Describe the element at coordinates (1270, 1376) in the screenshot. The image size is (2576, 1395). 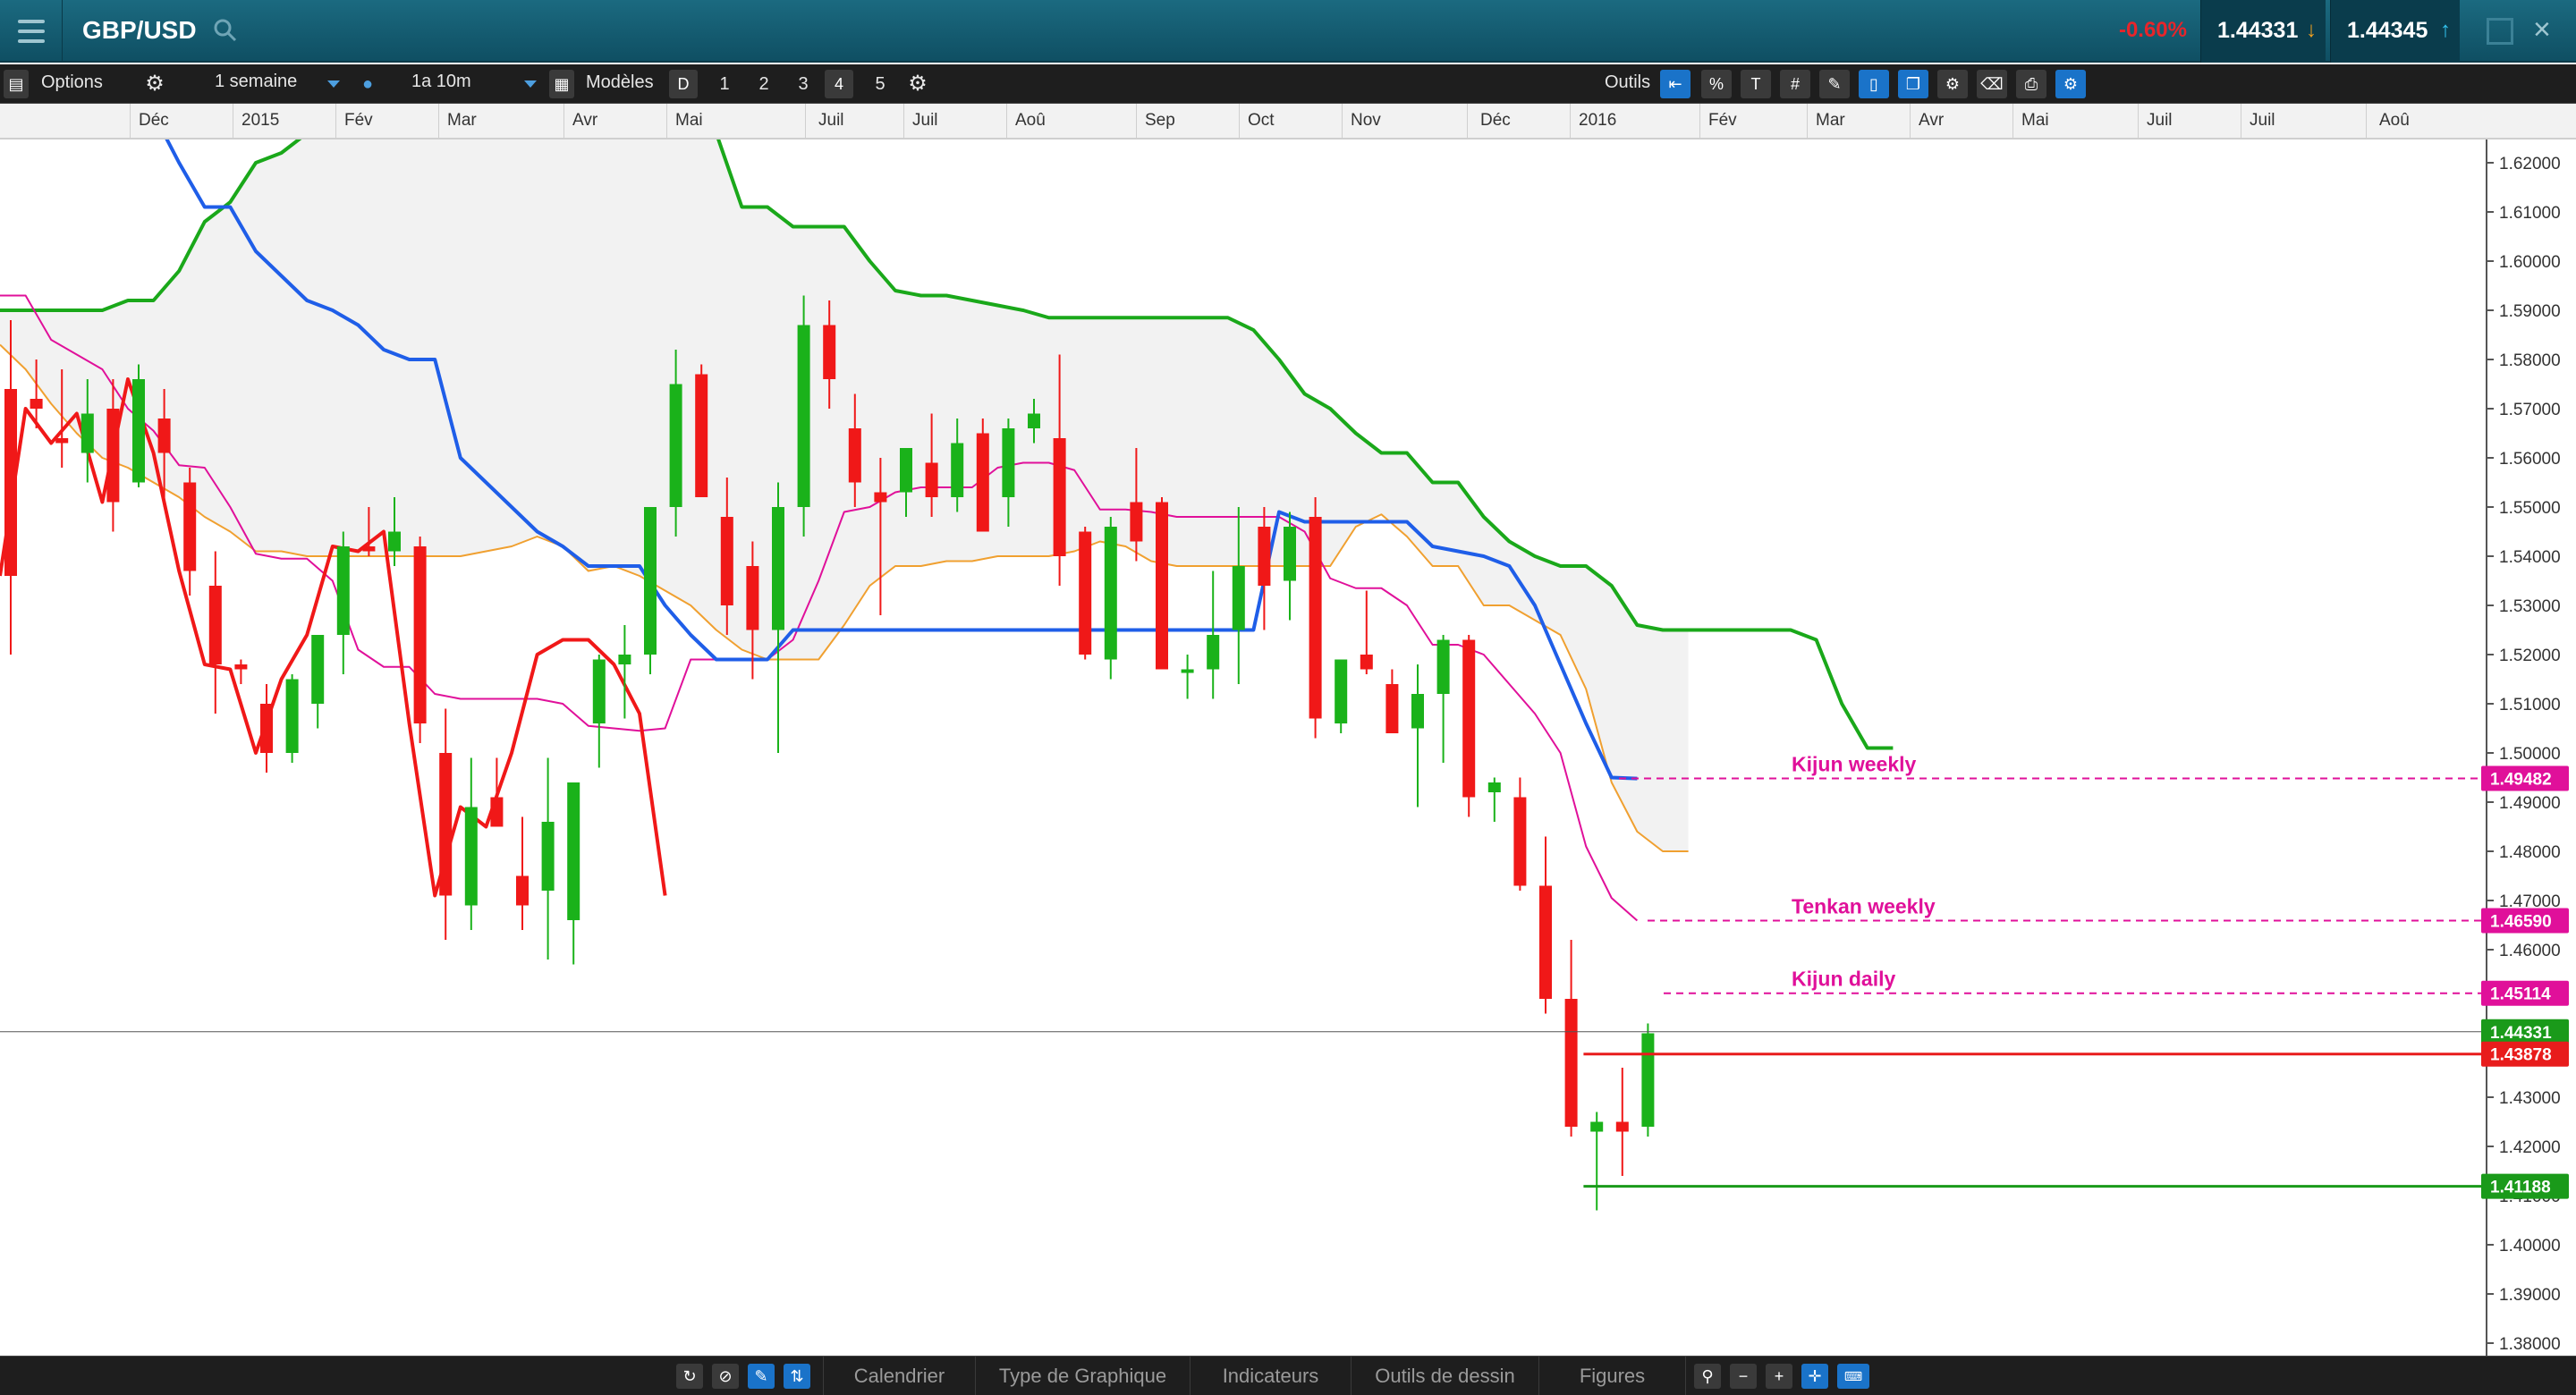
I see `tab-indicateurs: Indicateurs` at that location.